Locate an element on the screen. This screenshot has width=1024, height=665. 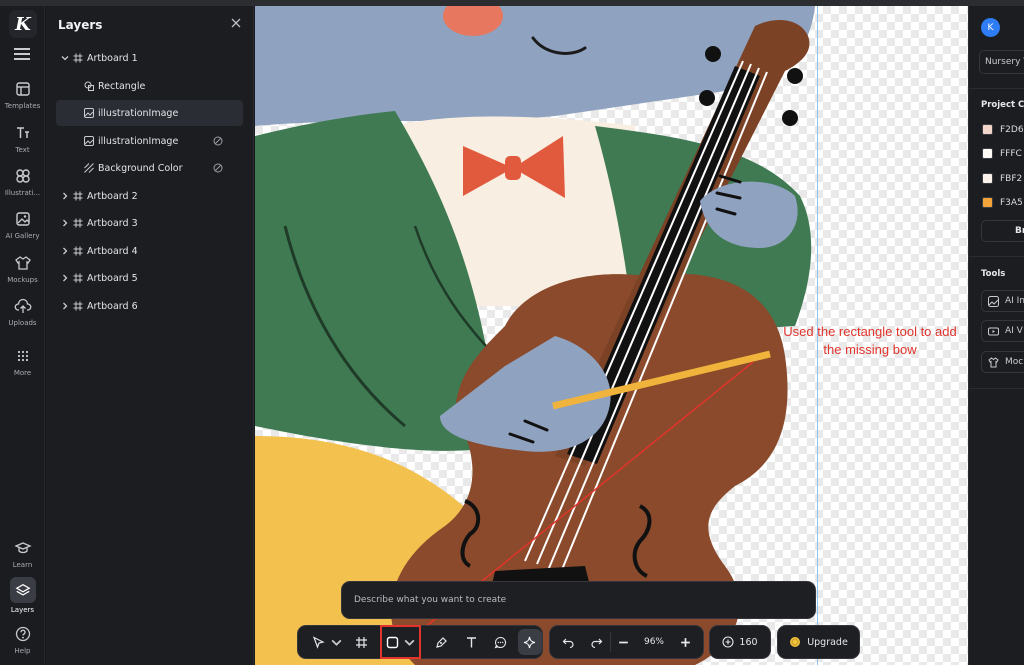
layer-row-illustration-image-selected: illustrationImage is located at coordinates (149, 113).